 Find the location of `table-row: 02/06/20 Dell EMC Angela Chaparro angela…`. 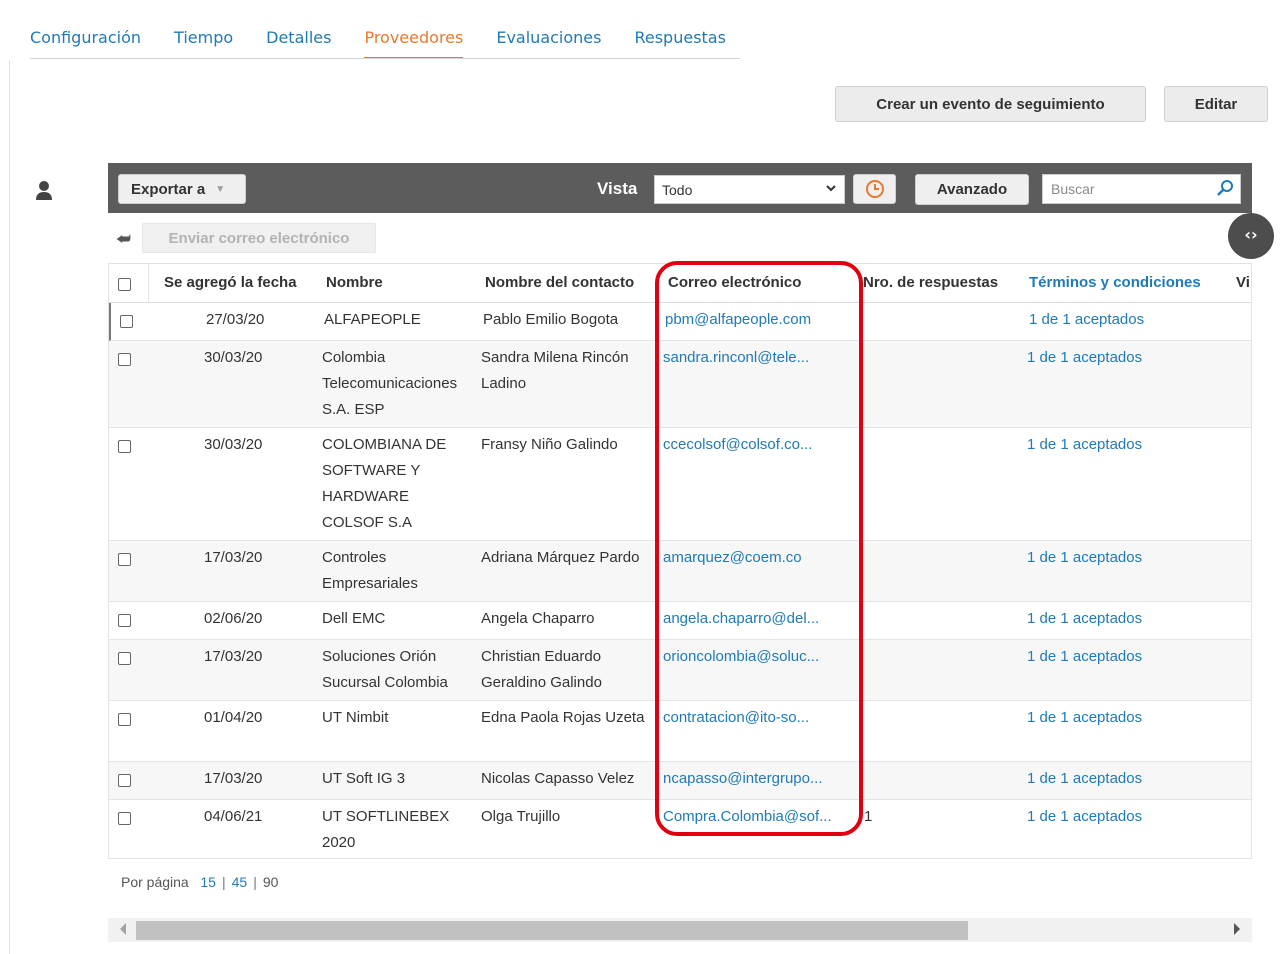

table-row: 02/06/20 Dell EMC Angela Chaparro angela… is located at coordinates (680, 621).